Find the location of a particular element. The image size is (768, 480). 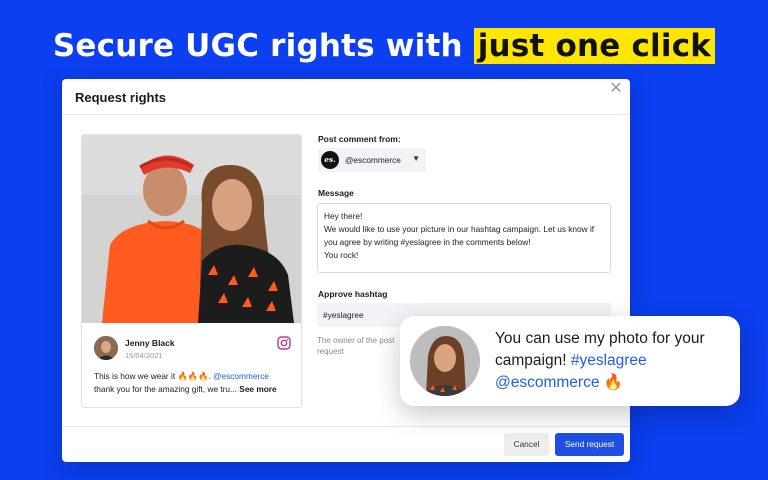

escommerce-logo-icon: es. is located at coordinates (330, 160).